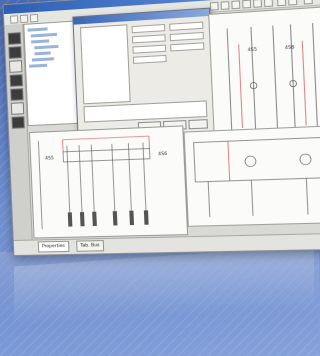 The height and width of the screenshot is (356, 320). I want to click on schematic-detail-svg, so click(252, 175).